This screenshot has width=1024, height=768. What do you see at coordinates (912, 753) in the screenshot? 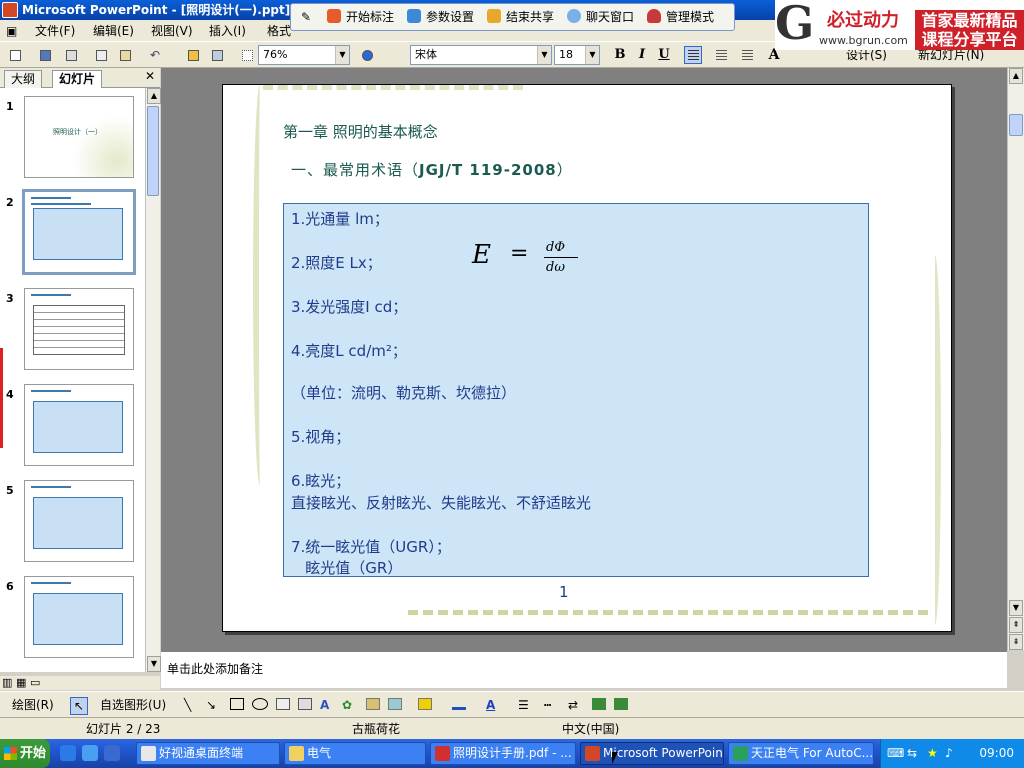
I see `network-icon: ⇆` at bounding box center [912, 753].